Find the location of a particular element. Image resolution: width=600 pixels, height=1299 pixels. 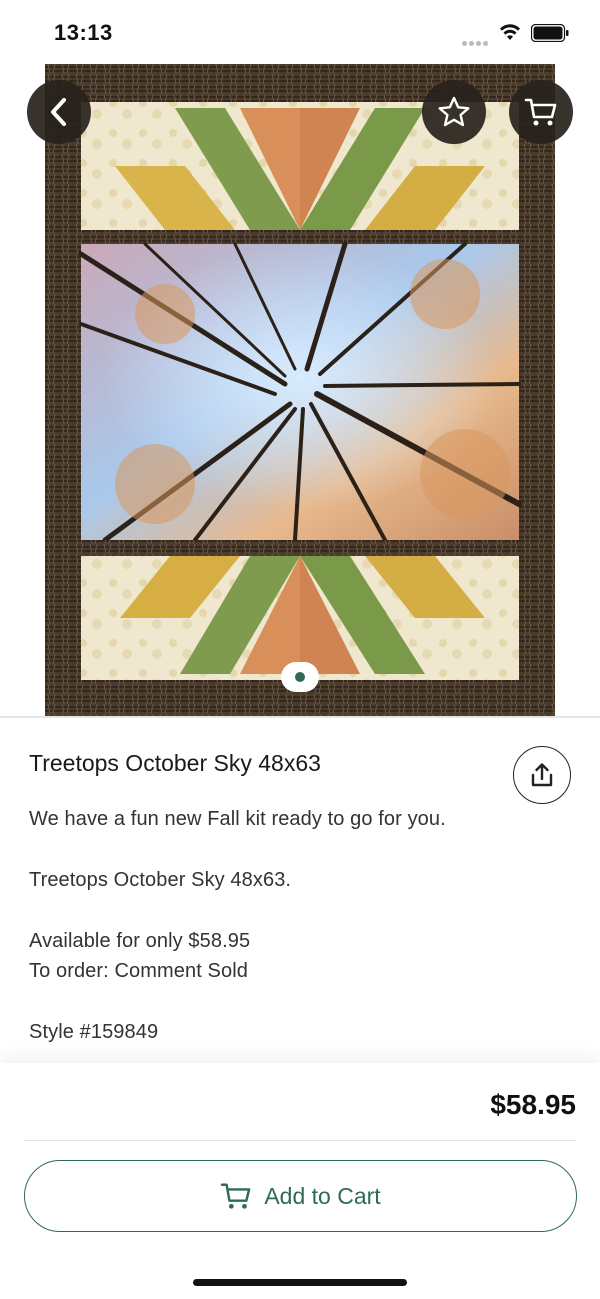

product-price: $58.95 is located at coordinates (533, 1104).